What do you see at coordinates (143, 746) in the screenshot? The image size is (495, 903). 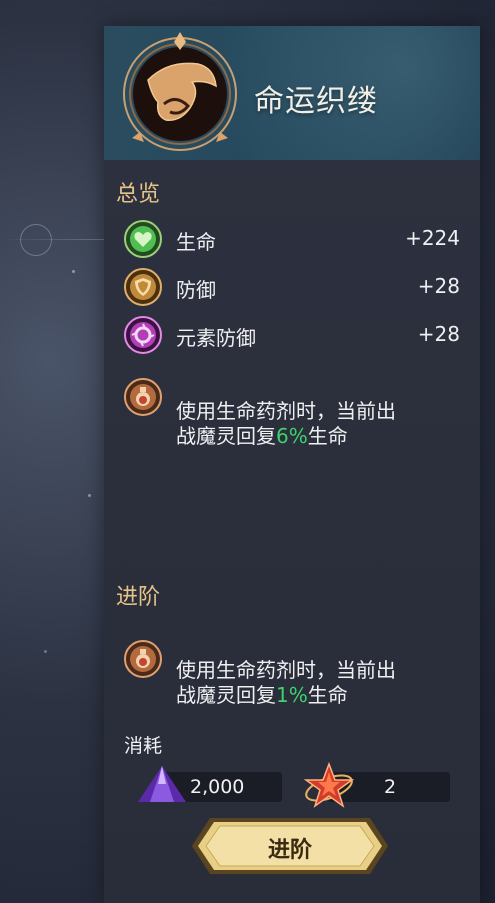 I see `cost-label: 消耗` at bounding box center [143, 746].